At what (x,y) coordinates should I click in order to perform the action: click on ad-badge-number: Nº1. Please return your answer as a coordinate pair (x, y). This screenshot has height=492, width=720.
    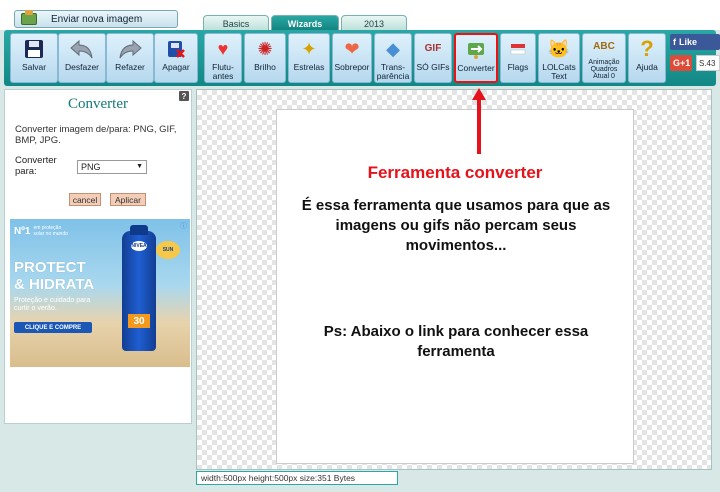
    Looking at the image, I should click on (22, 231).